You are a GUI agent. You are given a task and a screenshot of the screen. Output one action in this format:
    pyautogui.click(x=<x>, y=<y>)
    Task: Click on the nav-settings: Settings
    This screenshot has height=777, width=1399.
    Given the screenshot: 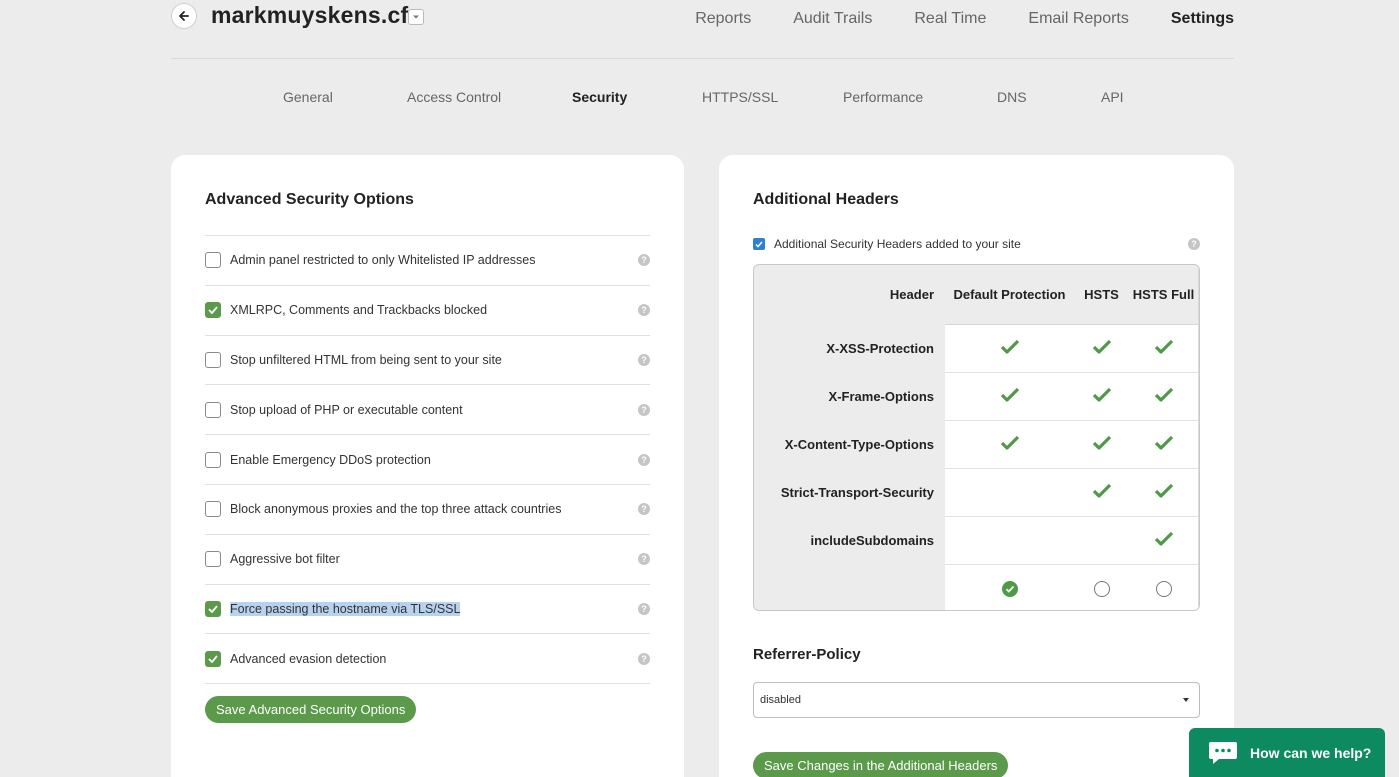 What is the action you would take?
    pyautogui.click(x=1202, y=19)
    